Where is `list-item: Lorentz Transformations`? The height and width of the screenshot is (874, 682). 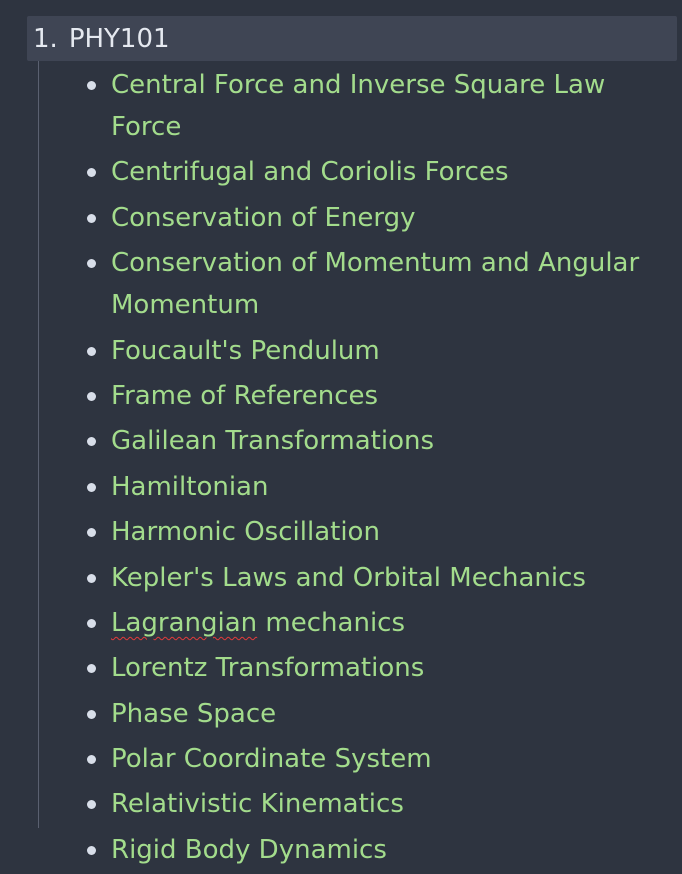
list-item: Lorentz Transformations is located at coordinates (372, 668).